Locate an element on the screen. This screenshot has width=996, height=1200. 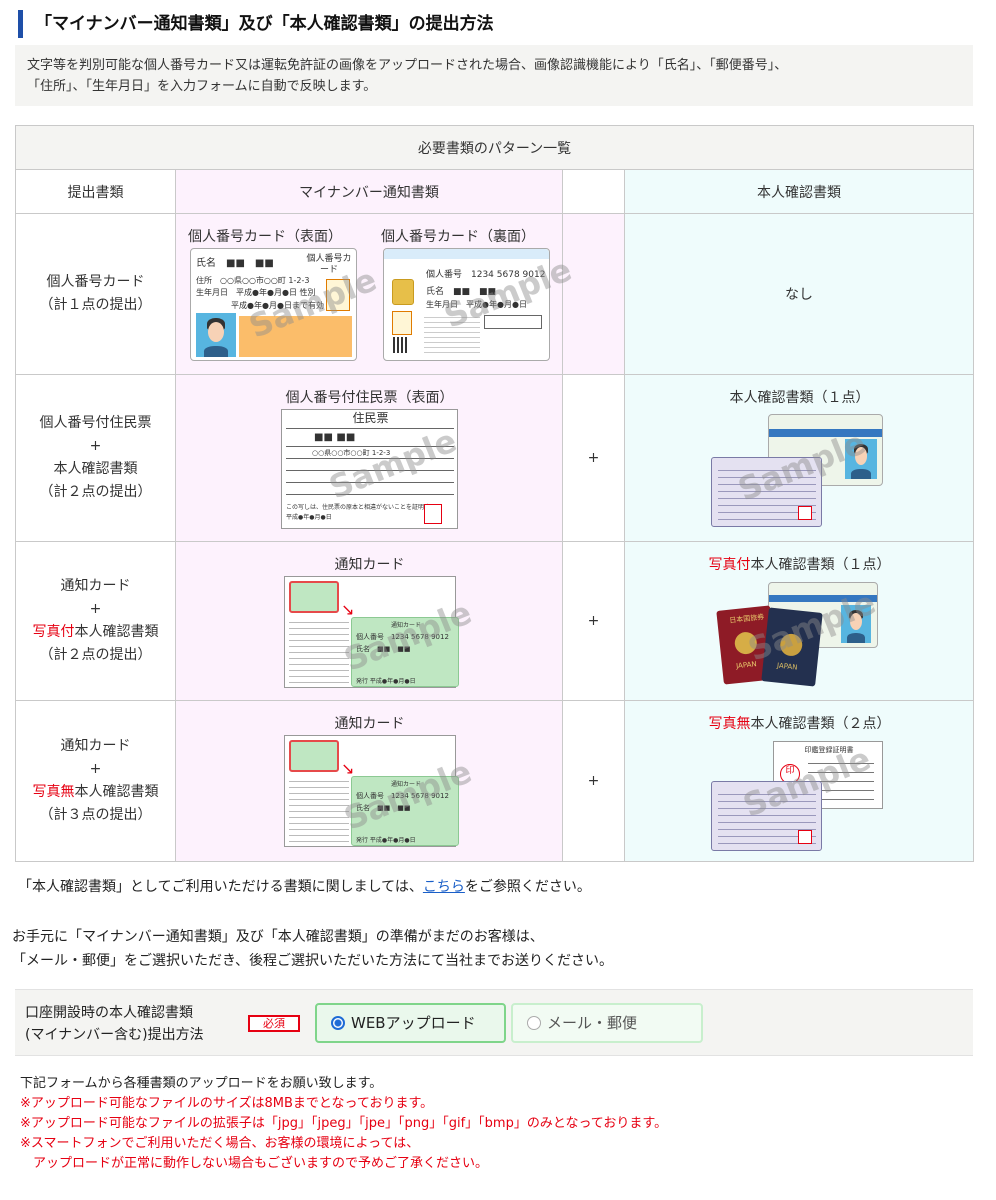
row-label-line: （計１点の提出） is located at coordinates (95, 305).